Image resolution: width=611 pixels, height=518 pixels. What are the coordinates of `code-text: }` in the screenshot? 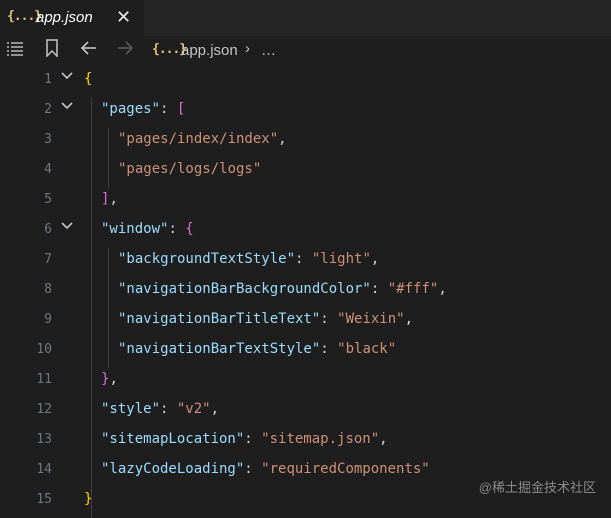 It's located at (88, 499).